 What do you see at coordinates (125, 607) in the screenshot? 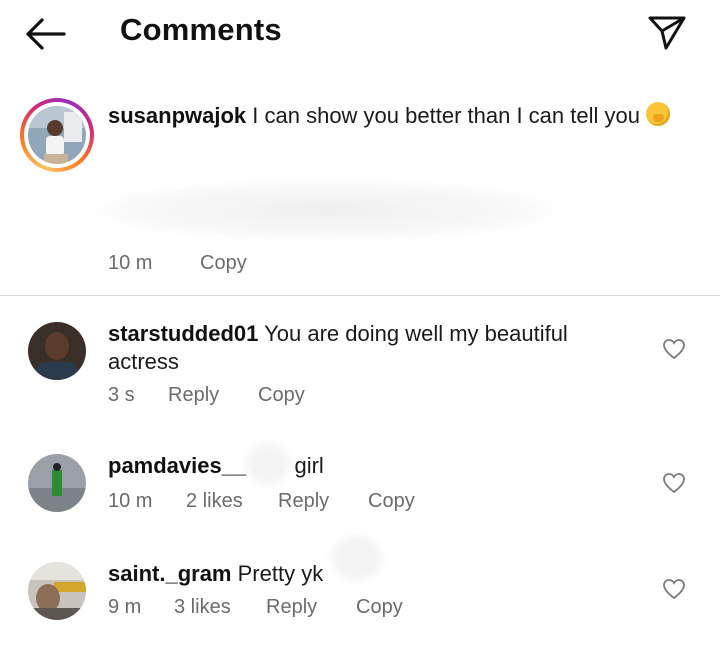
I see `comment-time: 9 m` at bounding box center [125, 607].